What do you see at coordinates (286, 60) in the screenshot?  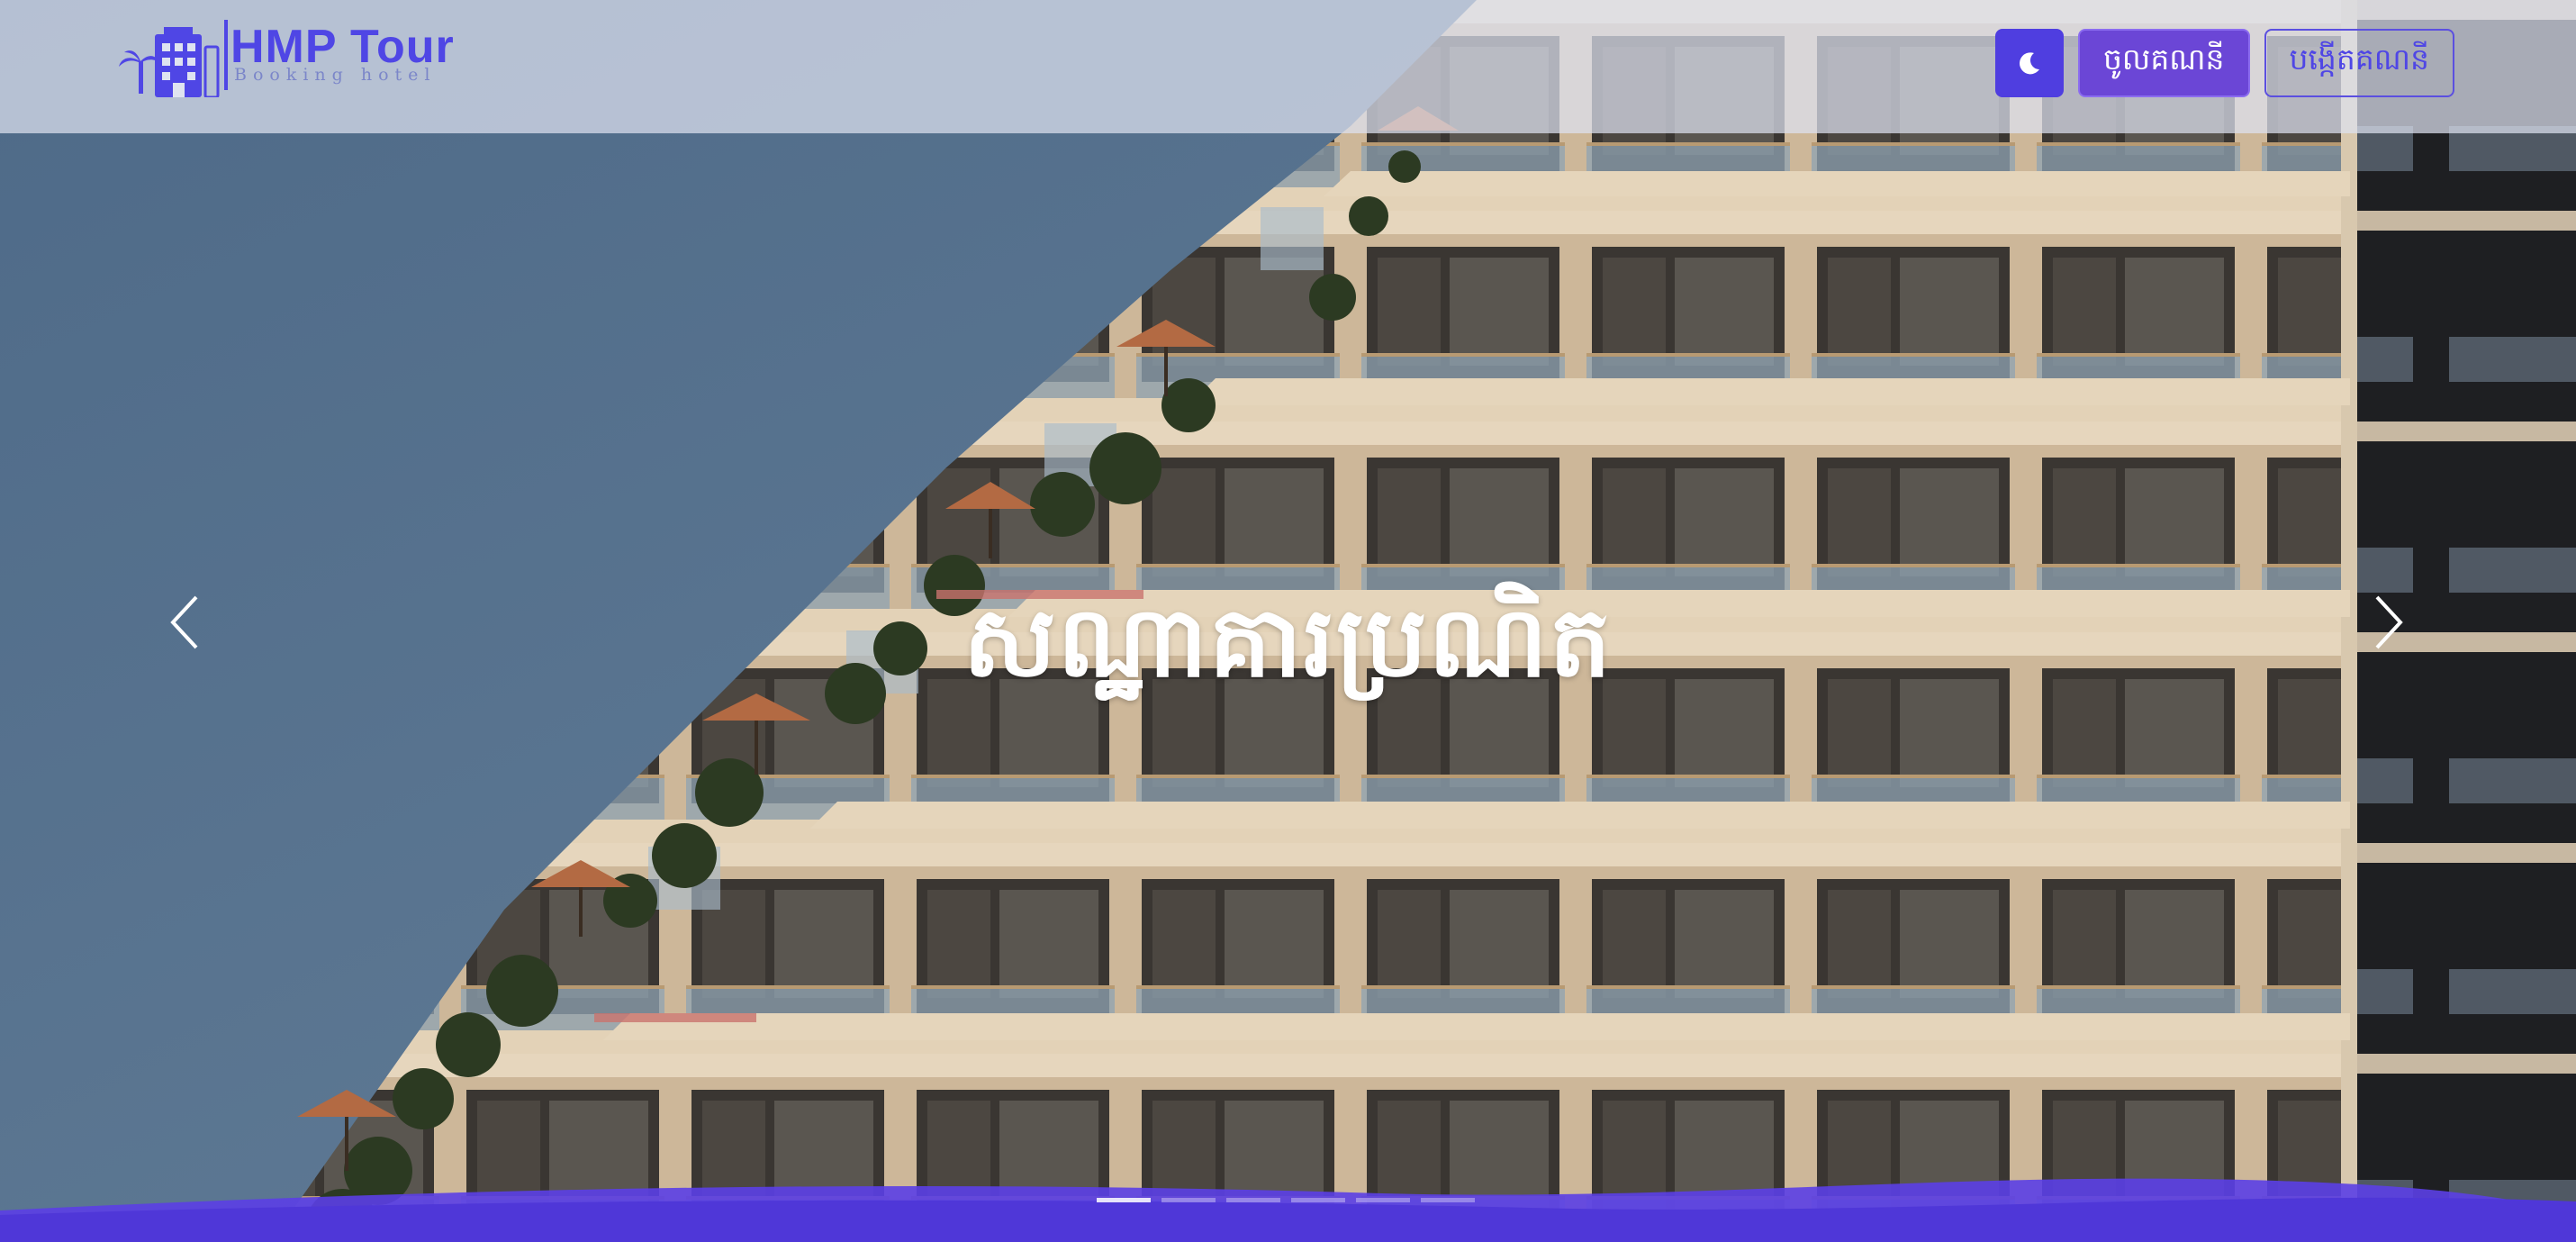 I see `brand-logo: HMP Tour Booking hotel` at bounding box center [286, 60].